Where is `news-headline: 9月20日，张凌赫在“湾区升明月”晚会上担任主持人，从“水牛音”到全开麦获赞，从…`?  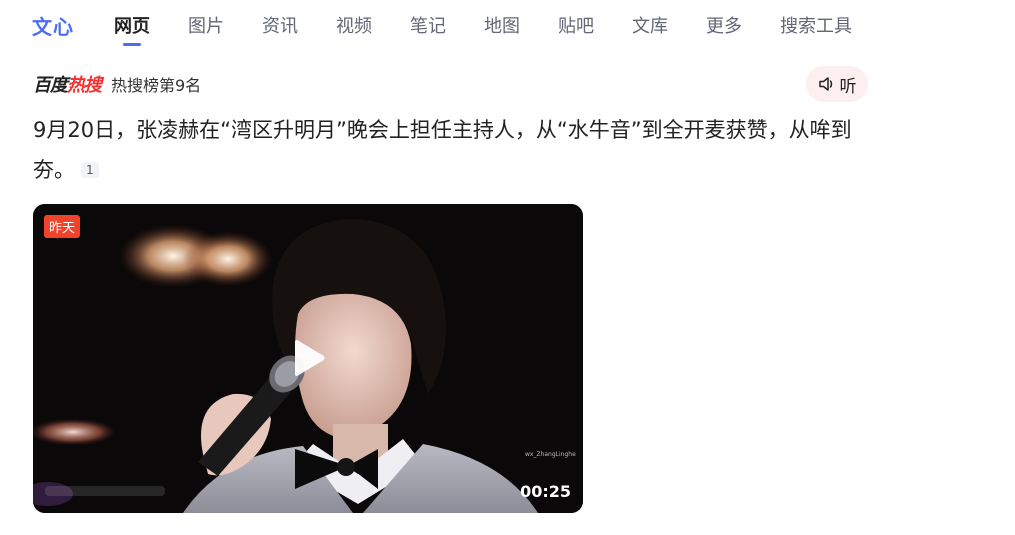 news-headline: 9月20日，张凌赫在“湾区升明月”晚会上担任主持人，从“水牛音”到全开麦获赞，从… is located at coordinates (458, 150).